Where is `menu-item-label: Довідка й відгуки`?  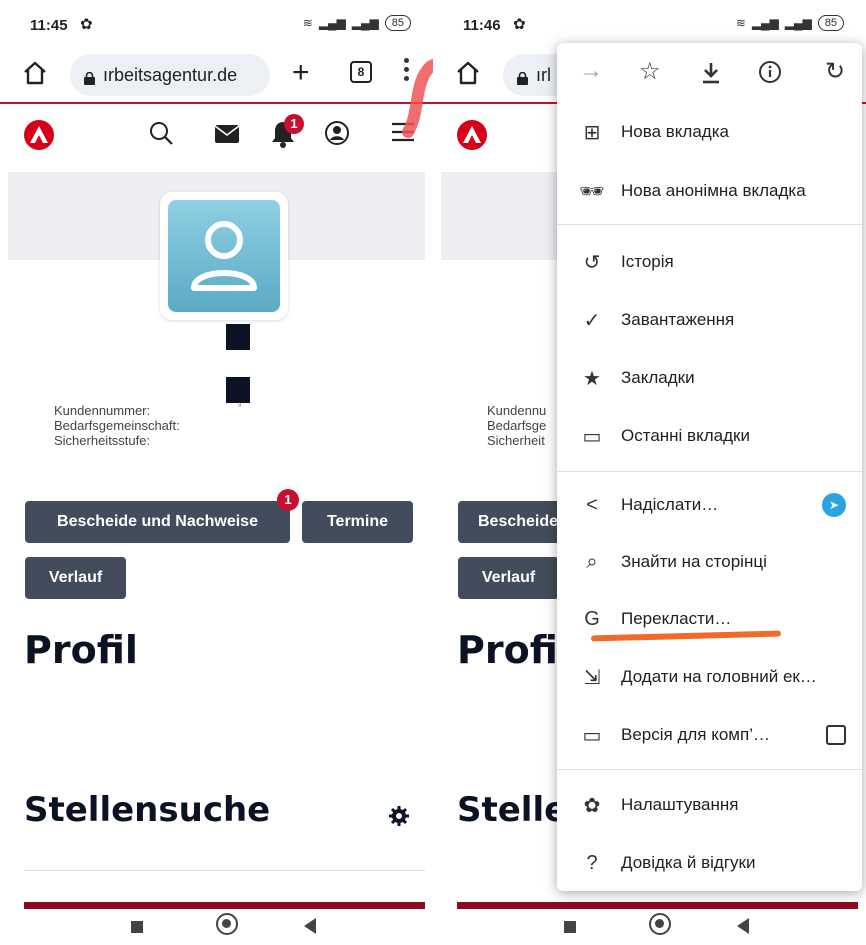
menu-item-label: Довідка й відгуки is located at coordinates (688, 862).